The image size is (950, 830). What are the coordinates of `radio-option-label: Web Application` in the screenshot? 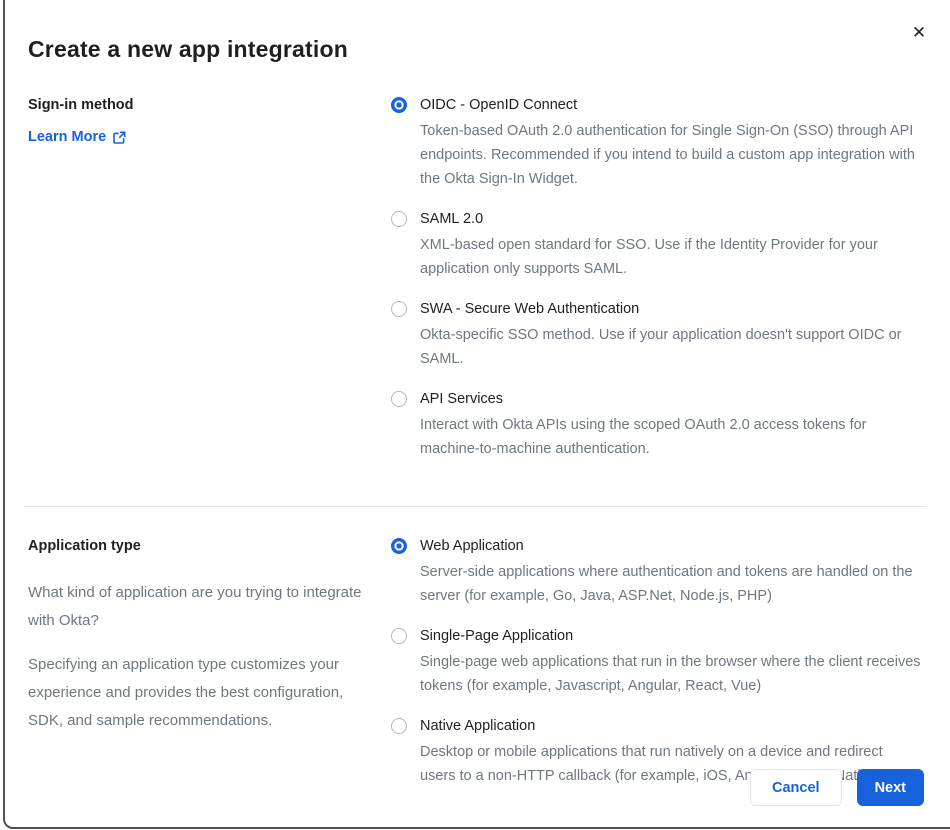 It's located at (472, 546).